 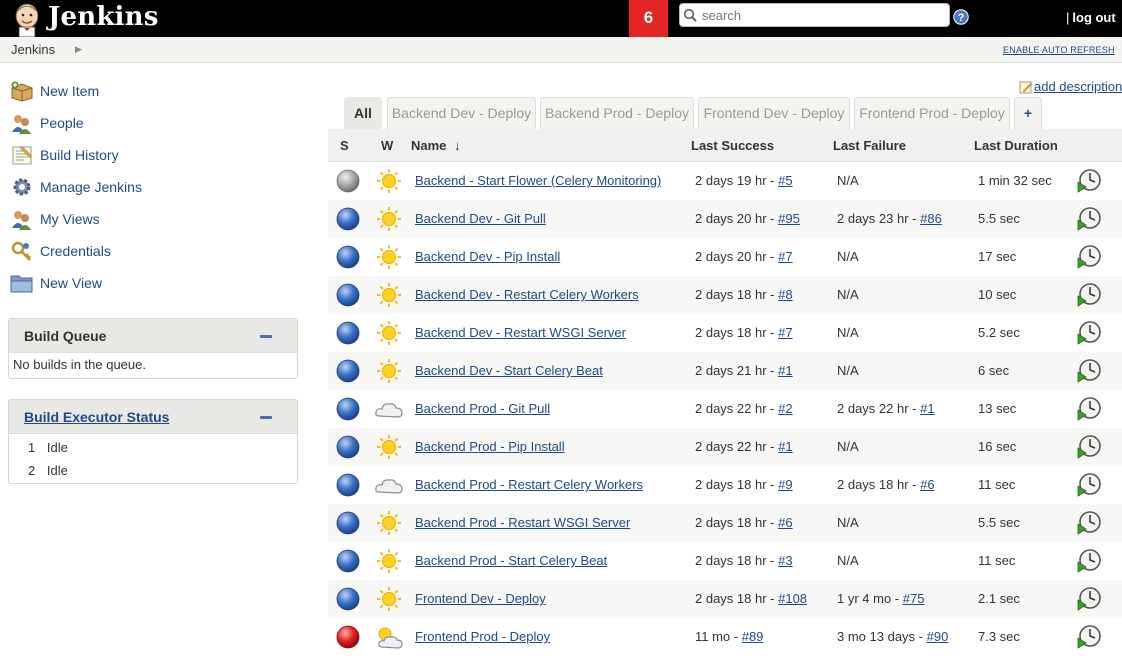 I want to click on tab-frontend-dev-deploy: Frontend Dev - Deploy, so click(x=774, y=113).